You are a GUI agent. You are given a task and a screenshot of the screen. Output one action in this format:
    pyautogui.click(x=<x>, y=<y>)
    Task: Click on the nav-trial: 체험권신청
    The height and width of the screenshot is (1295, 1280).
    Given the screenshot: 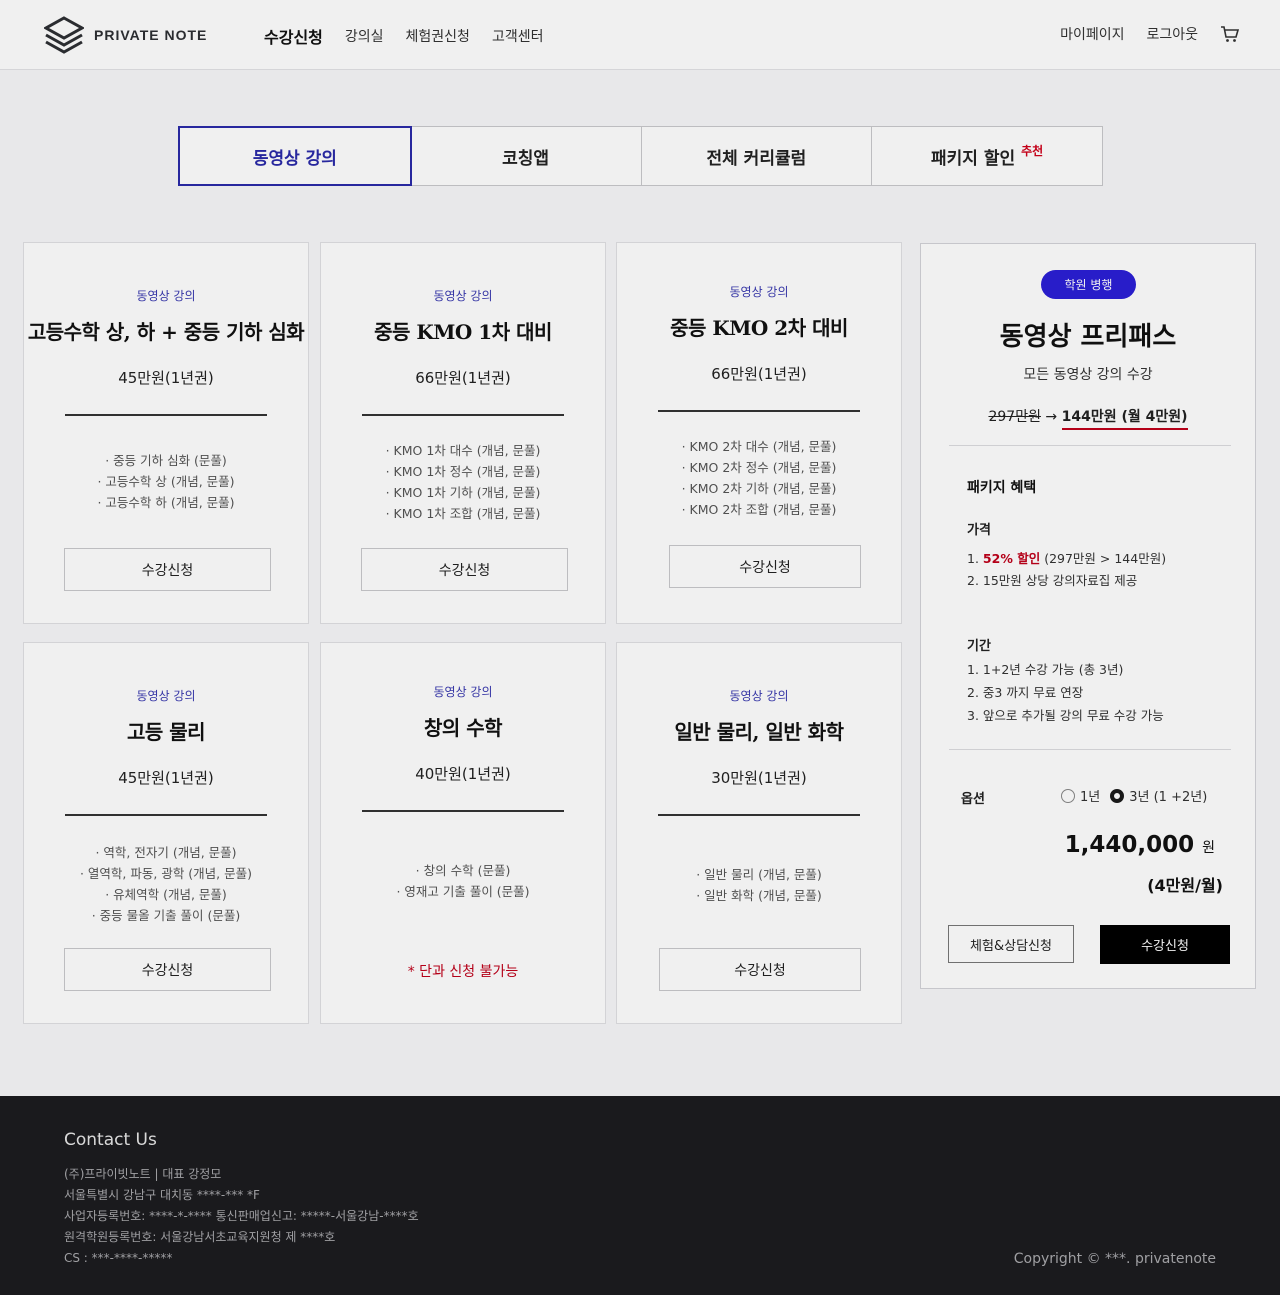 What is the action you would take?
    pyautogui.click(x=438, y=36)
    